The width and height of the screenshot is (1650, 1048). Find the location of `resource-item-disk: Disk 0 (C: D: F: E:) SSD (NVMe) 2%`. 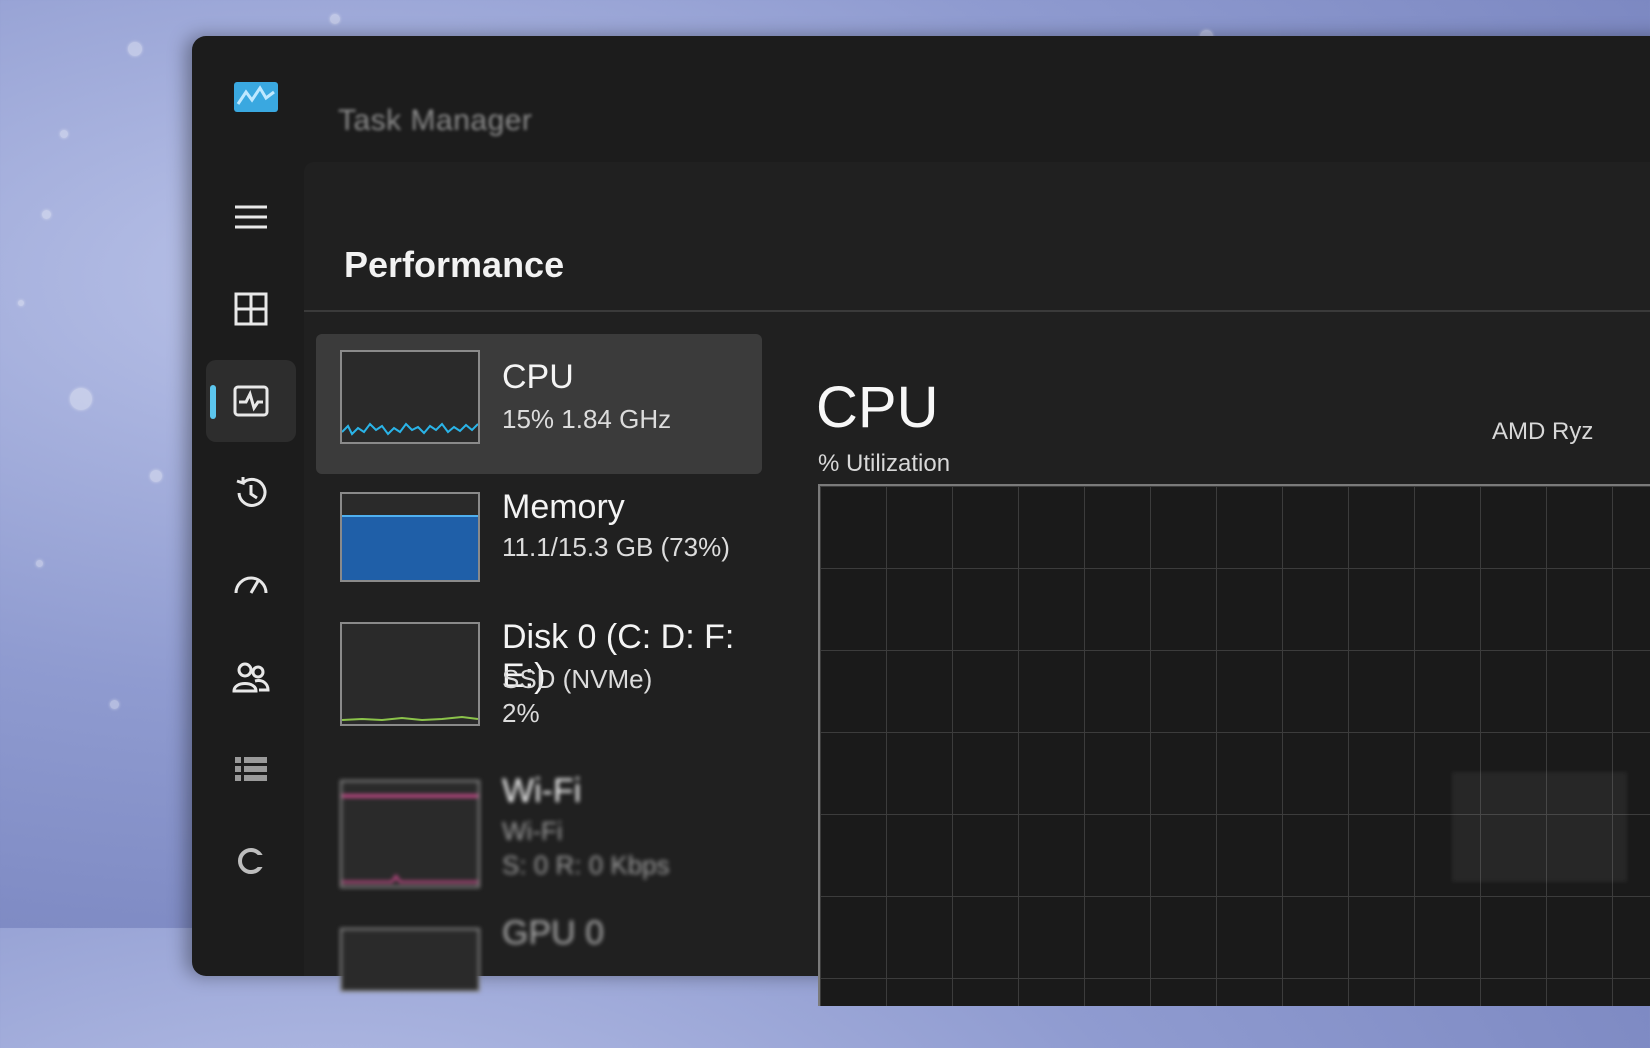

resource-item-disk: Disk 0 (C: D: F: E:) SSD (NVMe) 2% is located at coordinates (539, 683).